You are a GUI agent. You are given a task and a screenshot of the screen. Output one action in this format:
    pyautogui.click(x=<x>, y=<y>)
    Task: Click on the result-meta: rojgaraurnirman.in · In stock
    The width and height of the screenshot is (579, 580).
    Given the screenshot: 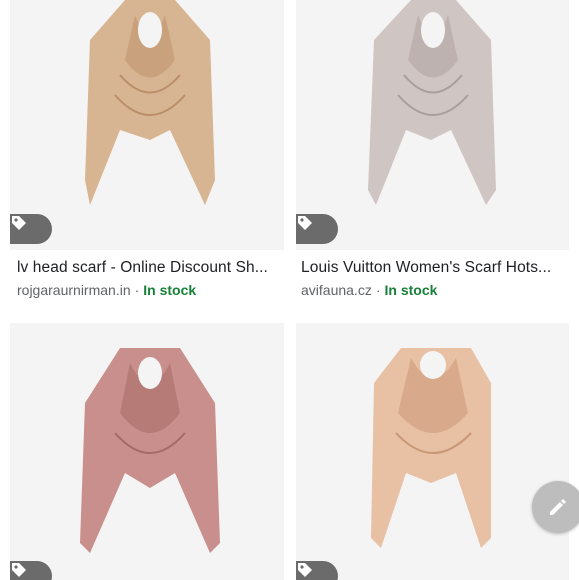 What is the action you would take?
    pyautogui.click(x=106, y=290)
    